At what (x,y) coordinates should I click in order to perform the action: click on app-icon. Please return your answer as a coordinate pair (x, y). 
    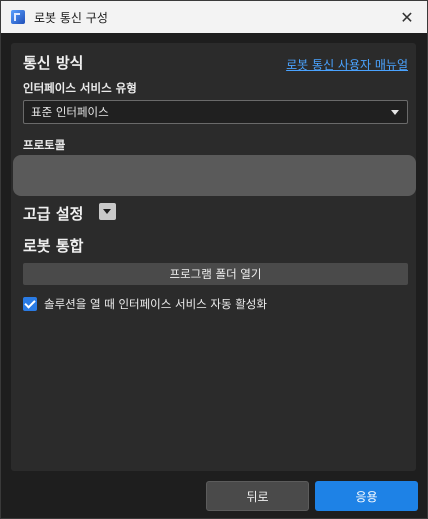
    Looking at the image, I should click on (18, 17).